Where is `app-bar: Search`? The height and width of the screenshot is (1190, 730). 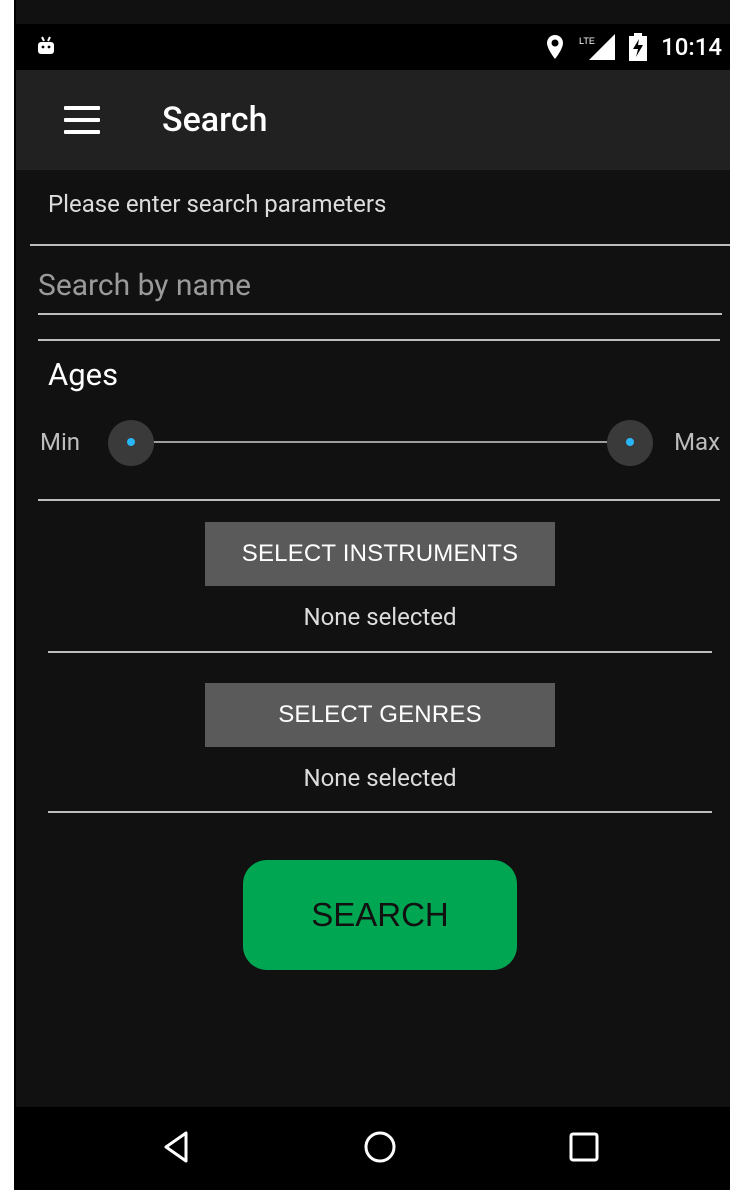 app-bar: Search is located at coordinates (373, 120).